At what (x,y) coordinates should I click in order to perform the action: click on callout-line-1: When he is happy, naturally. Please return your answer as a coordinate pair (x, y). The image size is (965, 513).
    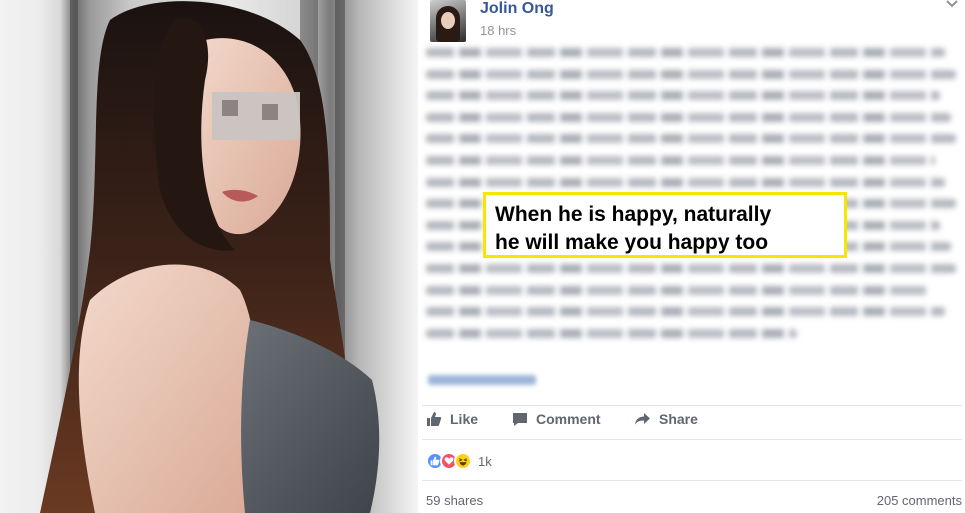
    Looking at the image, I should click on (633, 214).